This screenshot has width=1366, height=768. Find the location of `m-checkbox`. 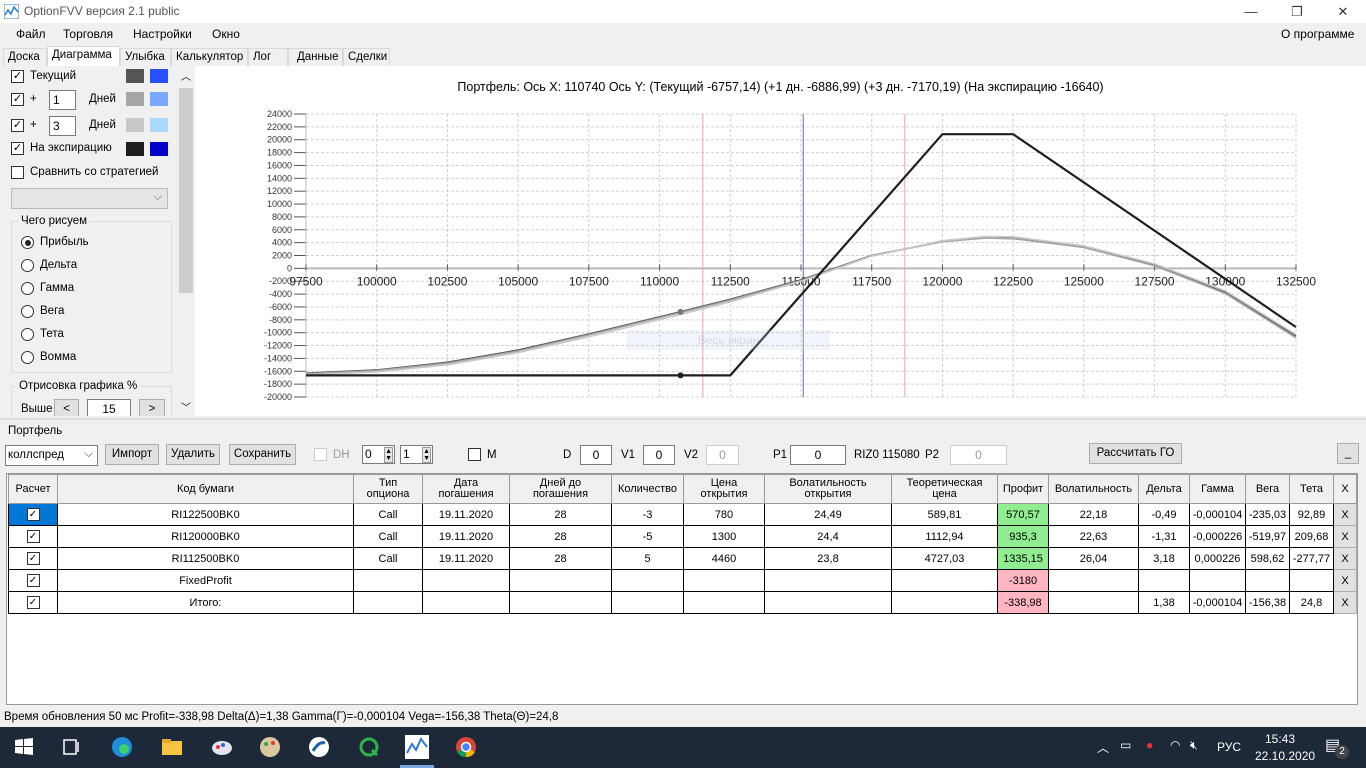

m-checkbox is located at coordinates (474, 454).